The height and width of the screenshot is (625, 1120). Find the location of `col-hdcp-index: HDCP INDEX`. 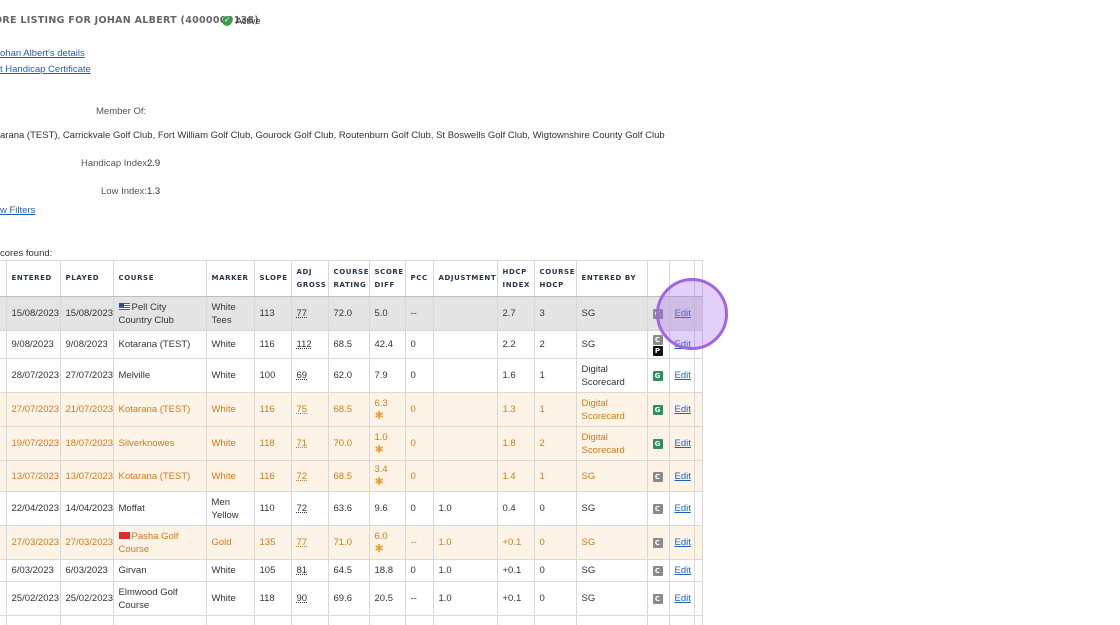

col-hdcp-index: HDCP INDEX is located at coordinates (516, 278).